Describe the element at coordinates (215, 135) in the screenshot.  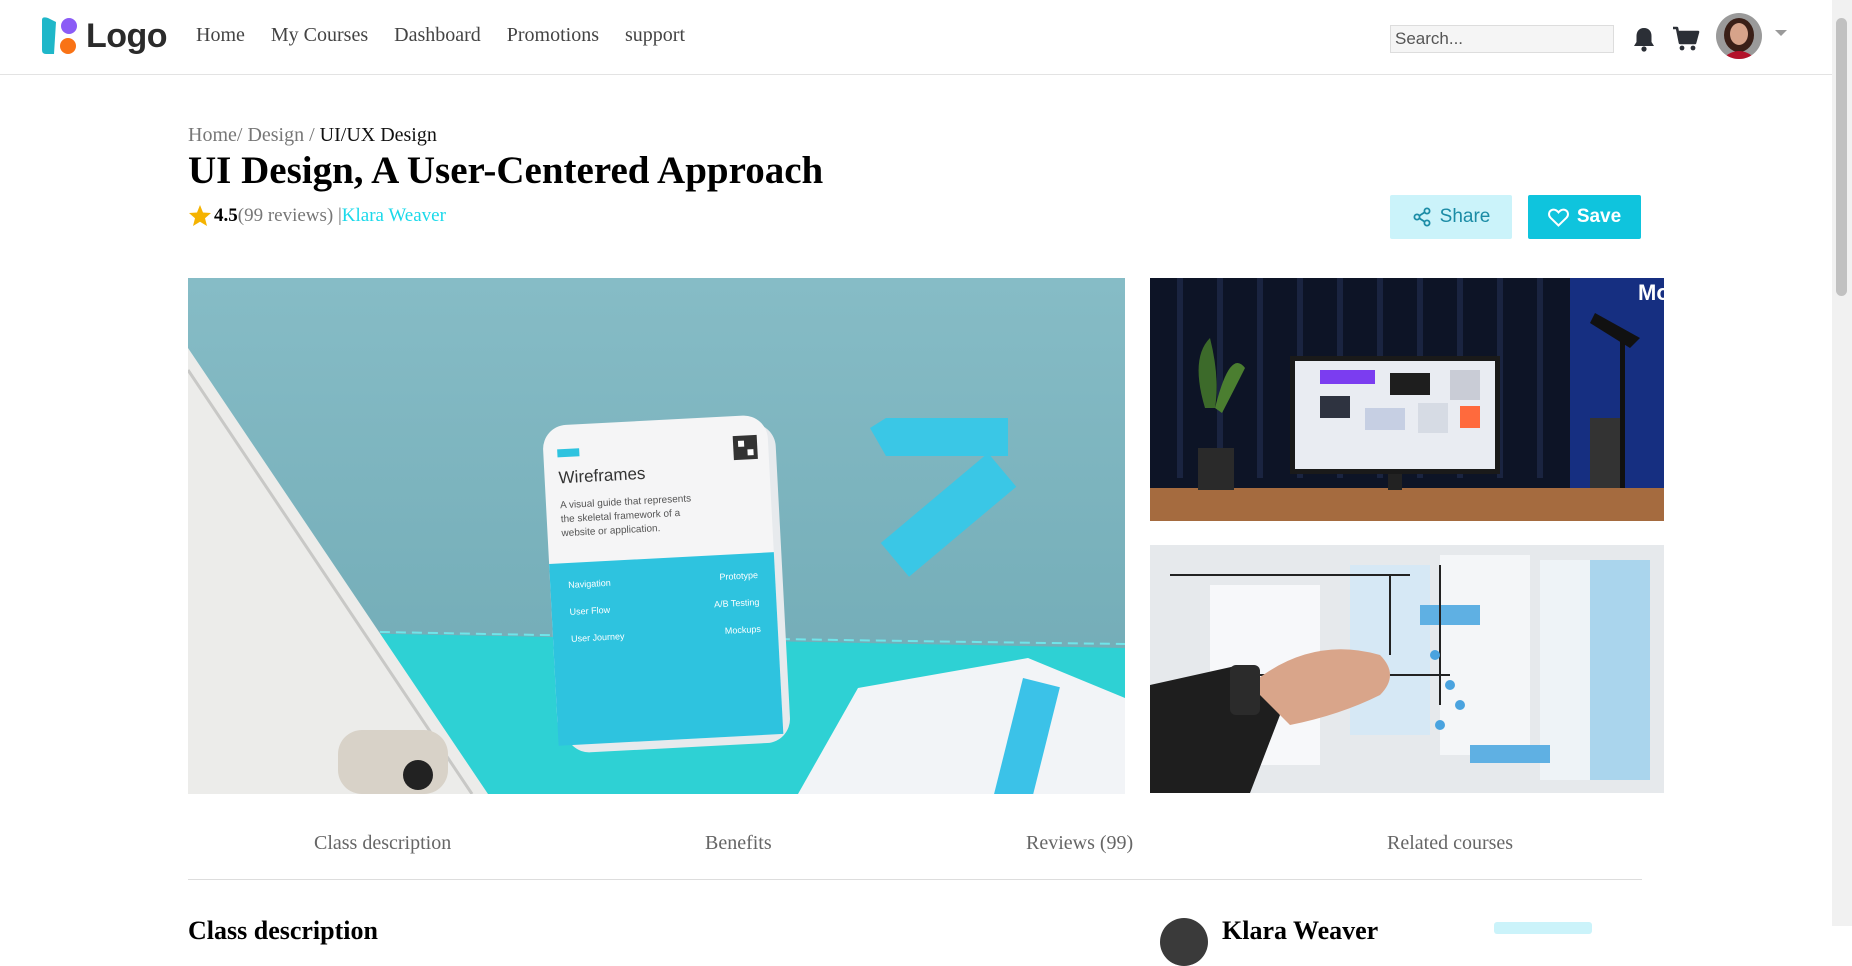
I see `breadcrumb-home: Home/` at that location.